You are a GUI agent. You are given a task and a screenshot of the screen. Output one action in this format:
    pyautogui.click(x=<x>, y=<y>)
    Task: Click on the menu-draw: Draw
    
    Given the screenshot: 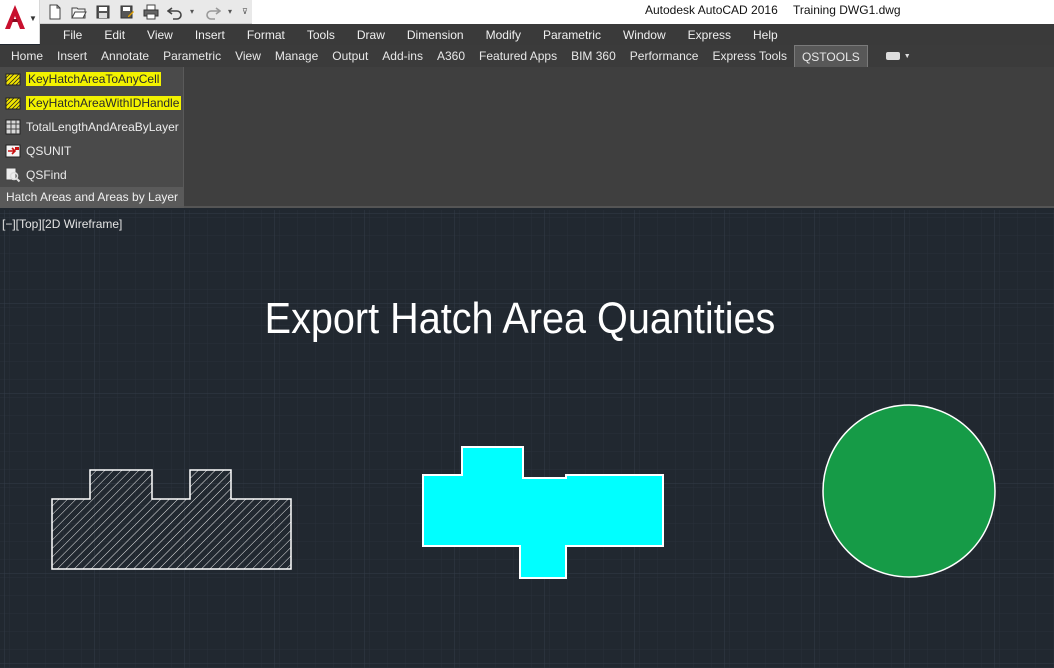 What is the action you would take?
    pyautogui.click(x=371, y=35)
    